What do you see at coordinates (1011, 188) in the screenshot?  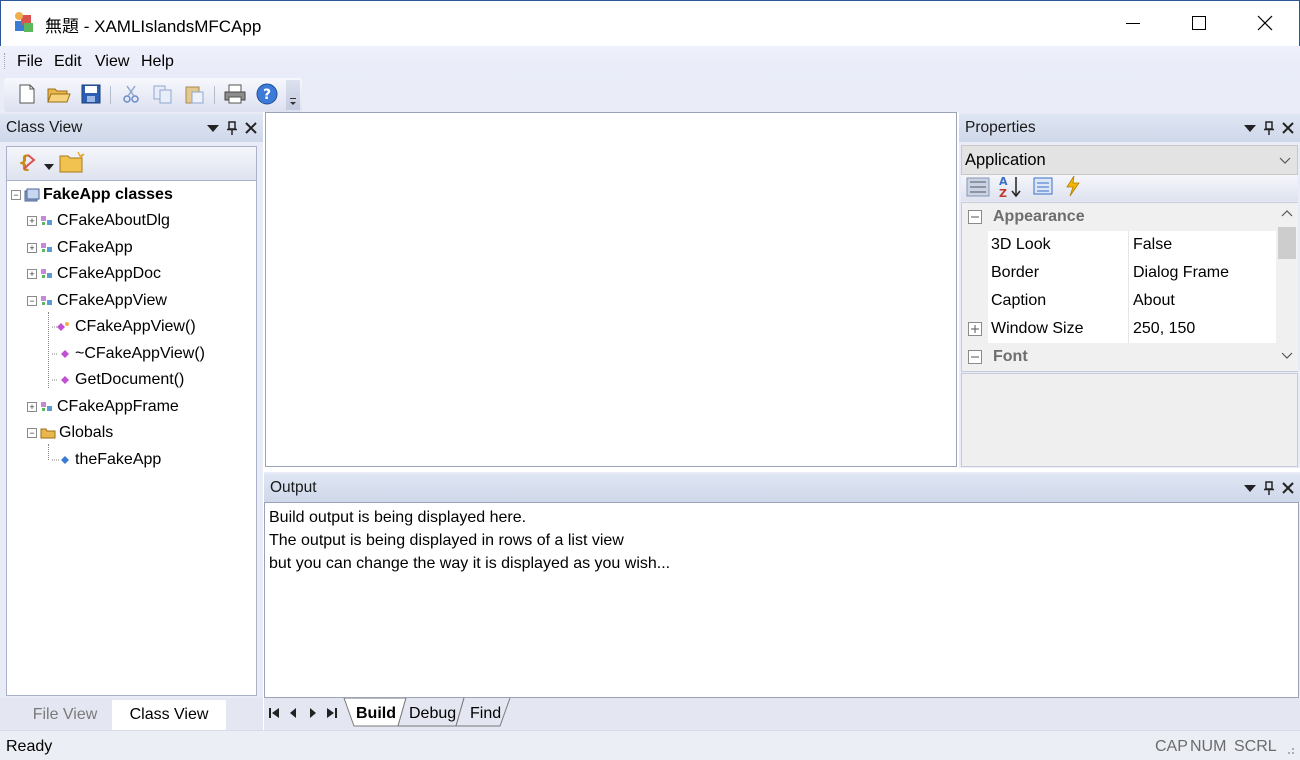 I see `sort-alpha-icon: AZ` at bounding box center [1011, 188].